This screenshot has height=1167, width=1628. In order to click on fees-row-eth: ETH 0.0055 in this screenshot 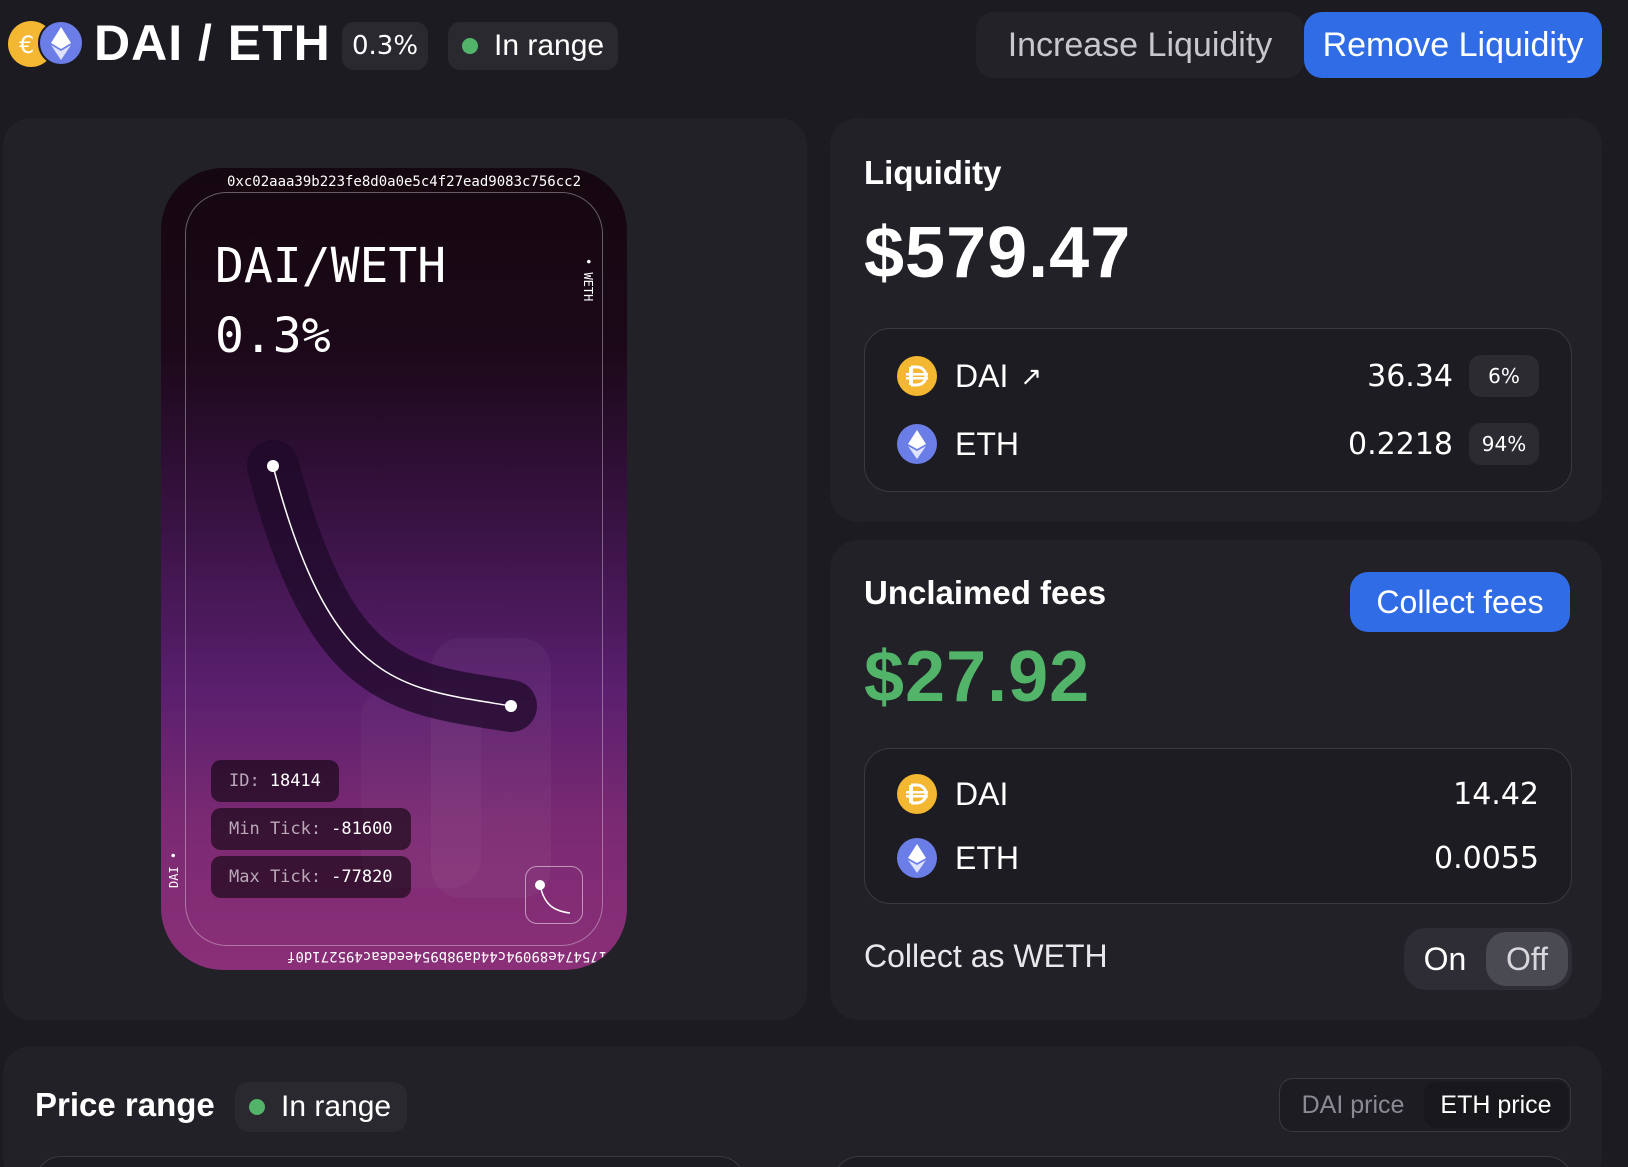, I will do `click(1218, 858)`.